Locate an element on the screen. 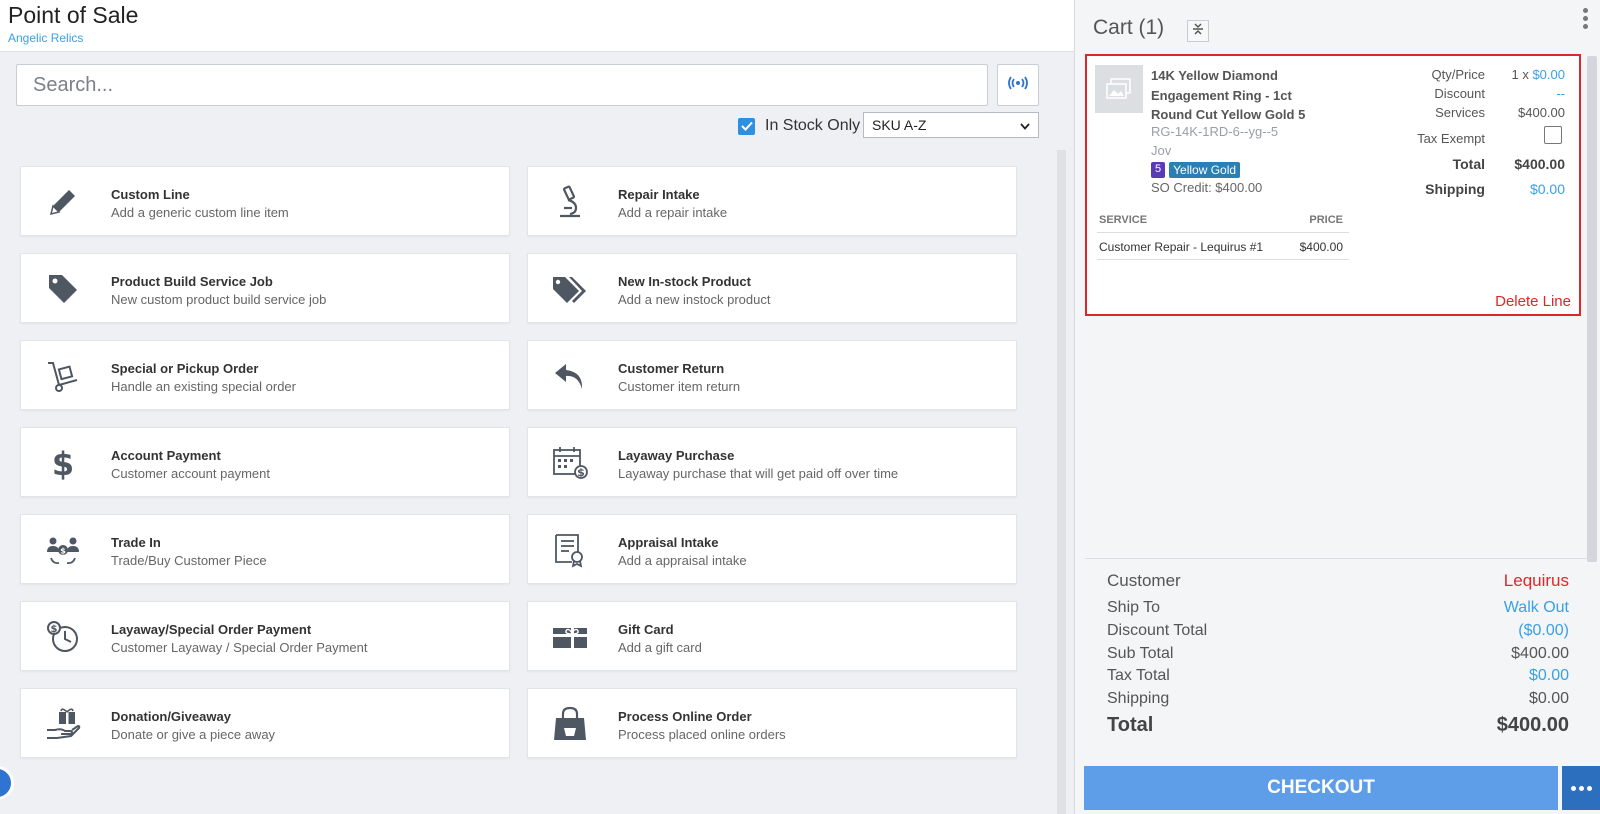 The image size is (1600, 814). product-sku: RG-14K-1RD-6--yg--5 is located at coordinates (1215, 131).